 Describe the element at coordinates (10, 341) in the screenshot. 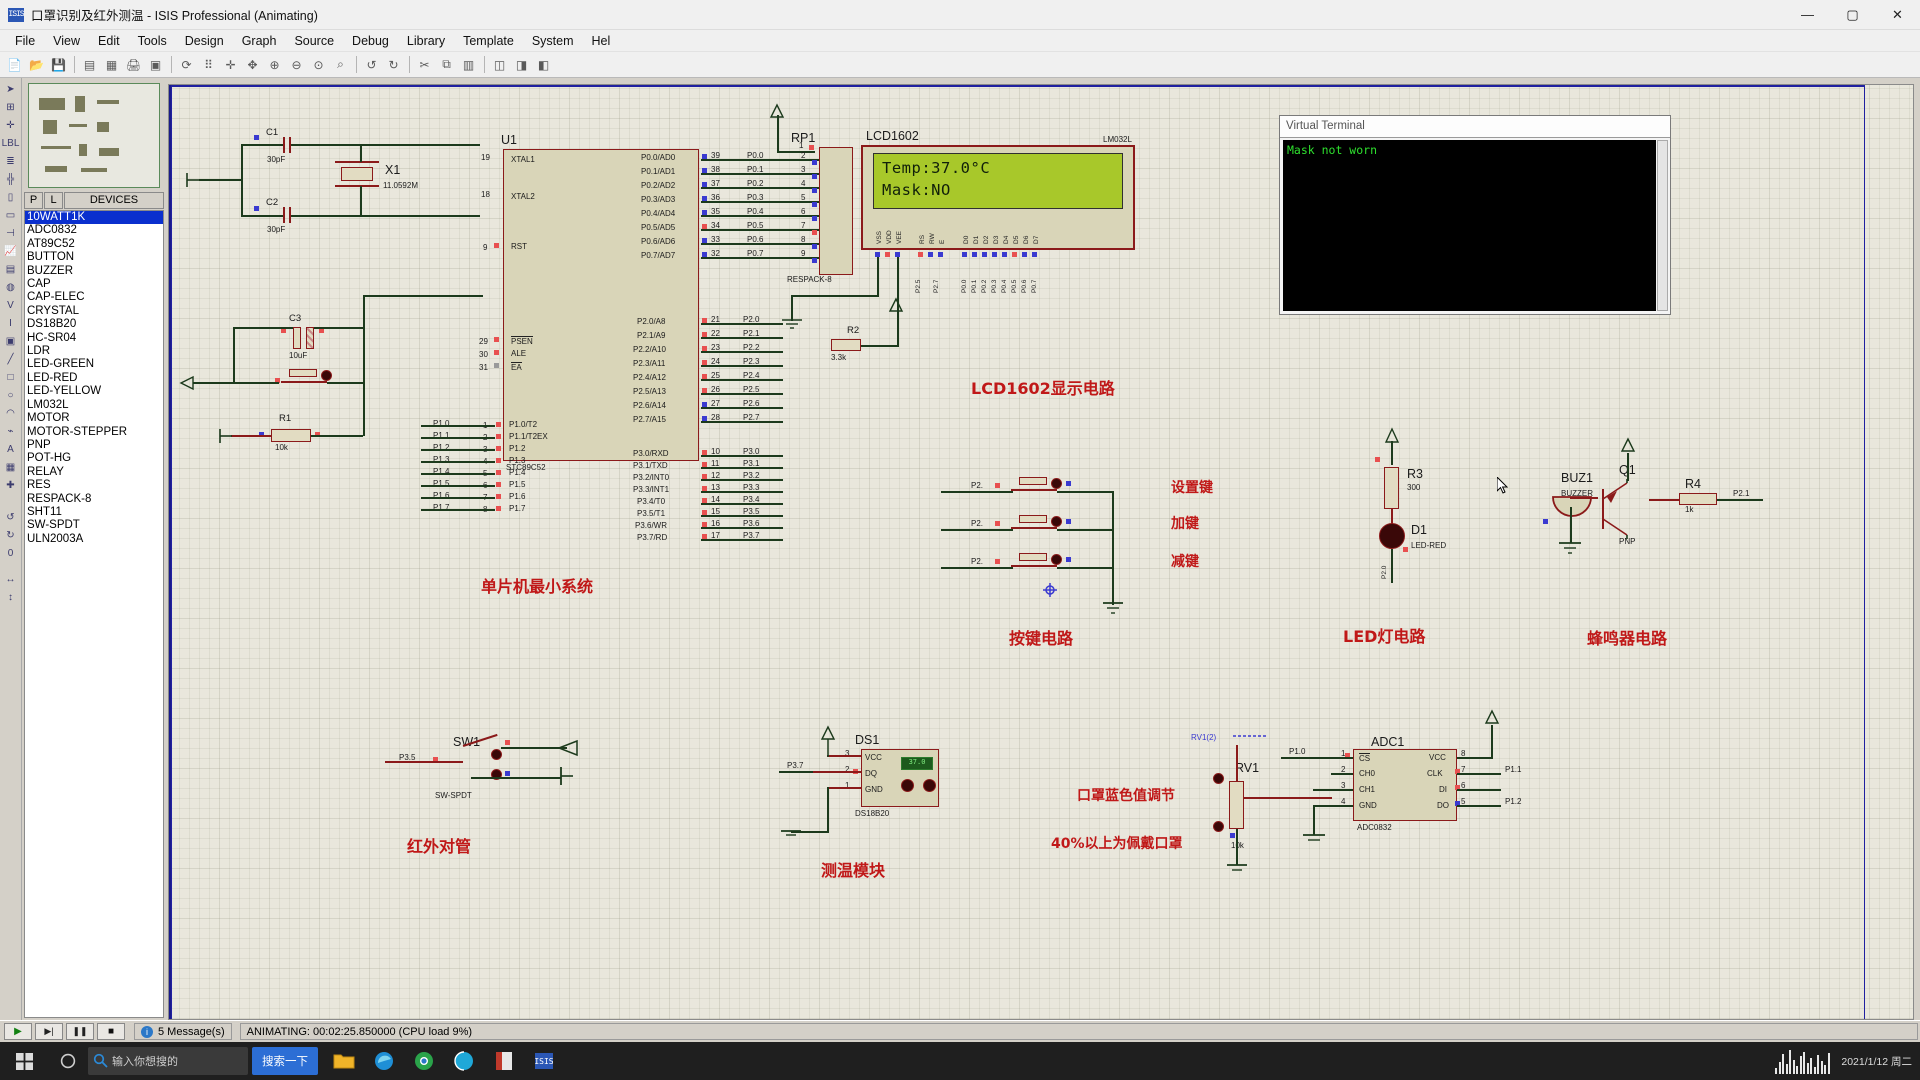

I see `virtual-instrument-icon: ▣` at that location.